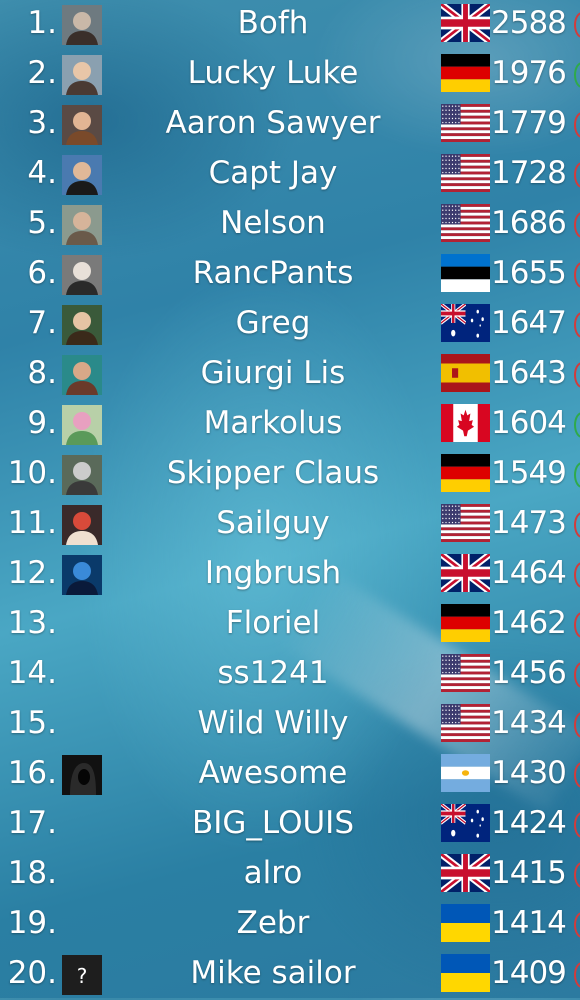 The image size is (580, 1000). Describe the element at coordinates (465, 773) in the screenshot. I see `argentina-flag-icon` at that location.